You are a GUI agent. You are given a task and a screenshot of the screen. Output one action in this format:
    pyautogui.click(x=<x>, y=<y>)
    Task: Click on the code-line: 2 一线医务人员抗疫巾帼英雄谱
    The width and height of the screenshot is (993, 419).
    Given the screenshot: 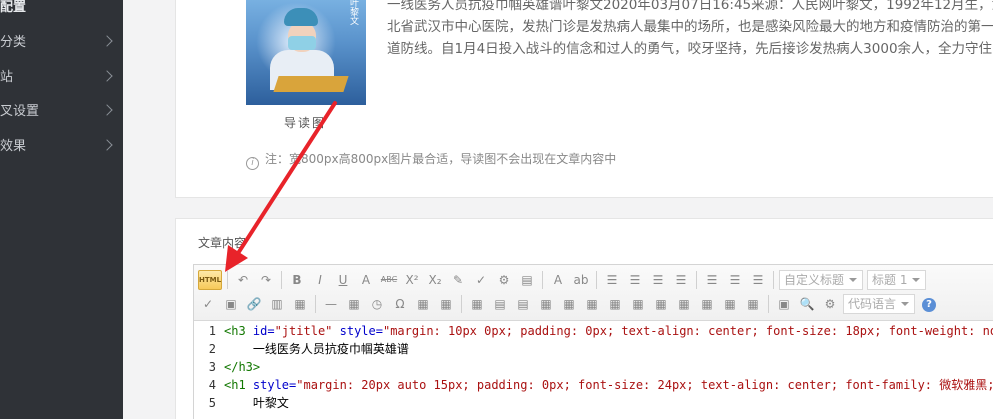 What is the action you would take?
    pyautogui.click(x=593, y=349)
    